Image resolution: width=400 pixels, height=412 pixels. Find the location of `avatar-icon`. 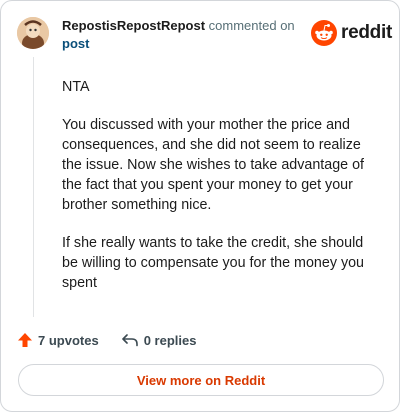

avatar-icon is located at coordinates (33, 33).